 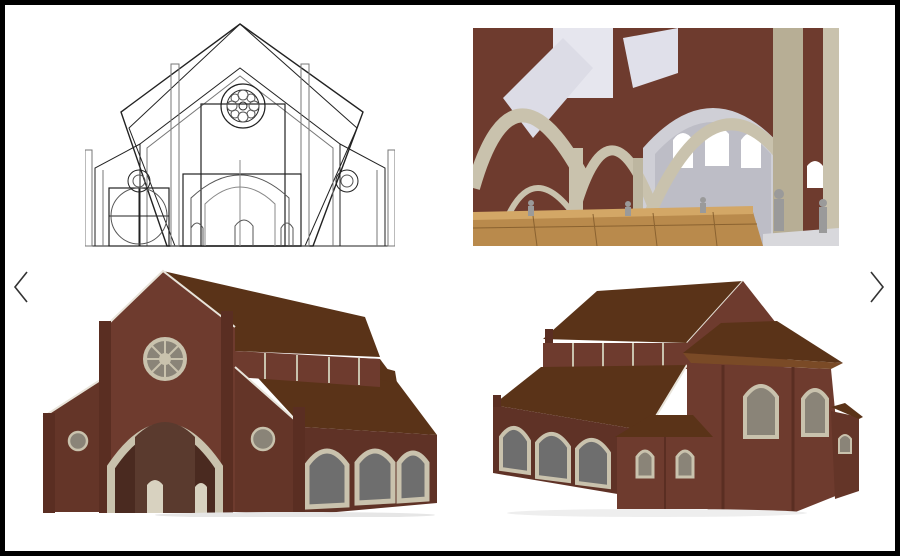 I want to click on prev-arrow-button, so click(x=21, y=287).